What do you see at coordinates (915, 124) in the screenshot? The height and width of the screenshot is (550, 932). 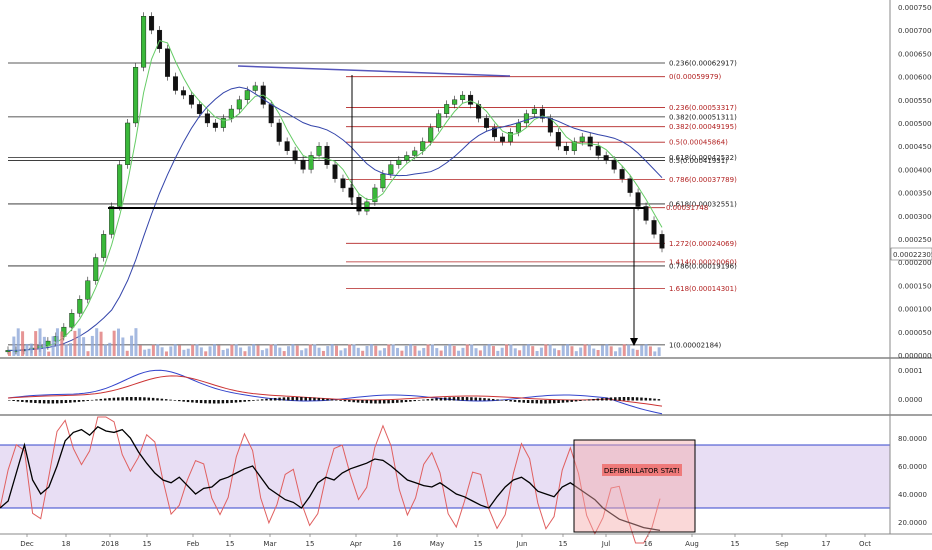 I see `price-tick: 0.00050000` at bounding box center [915, 124].